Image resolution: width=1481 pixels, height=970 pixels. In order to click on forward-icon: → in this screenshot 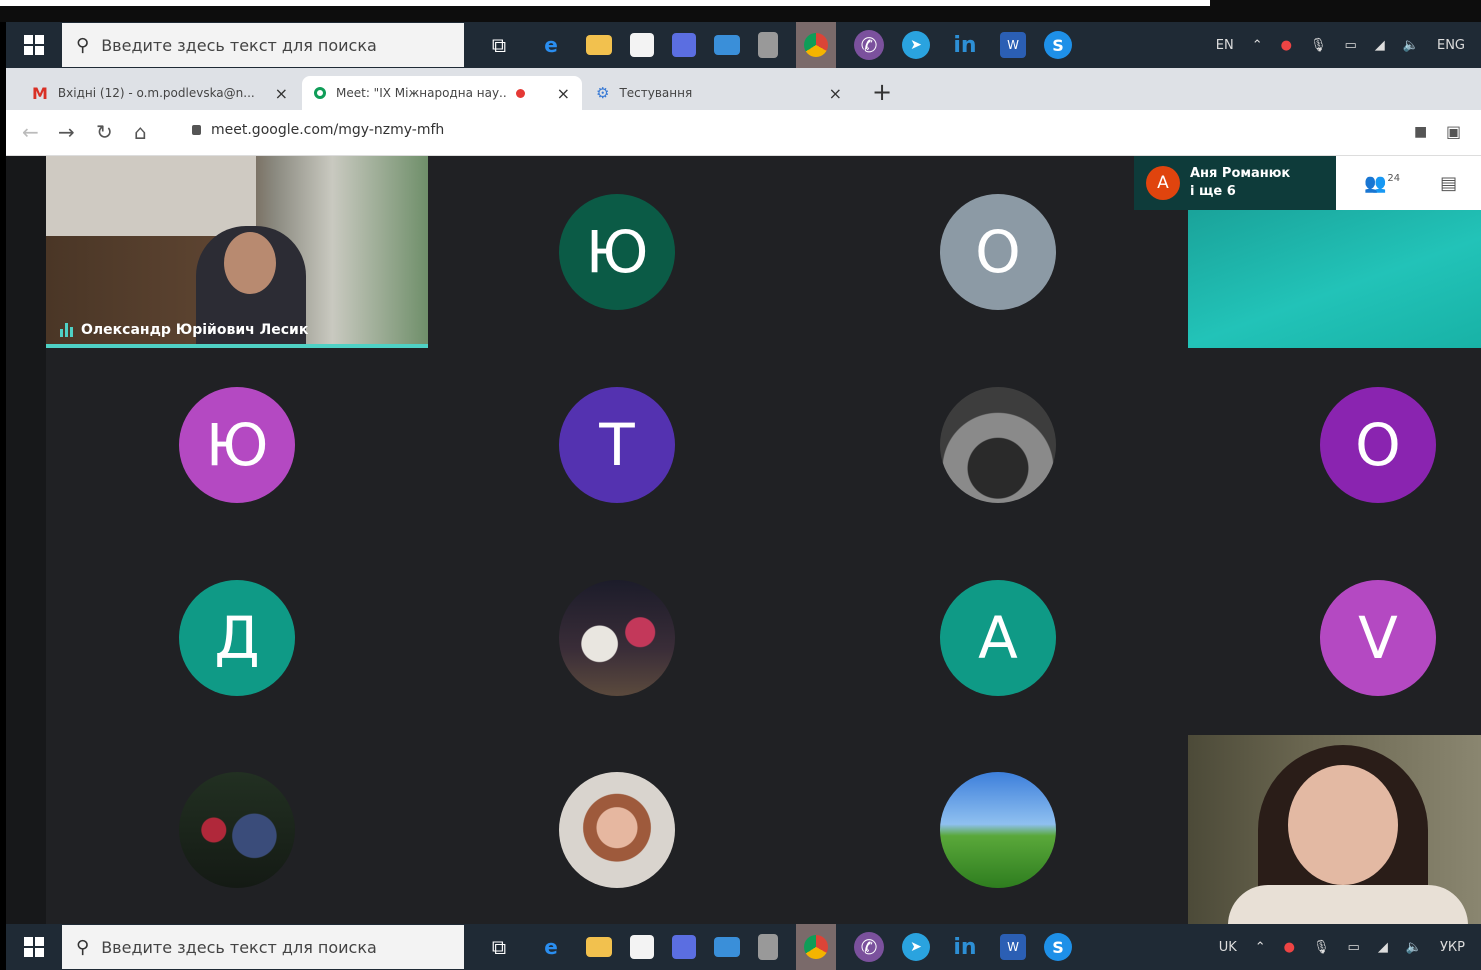, I will do `click(66, 132)`.